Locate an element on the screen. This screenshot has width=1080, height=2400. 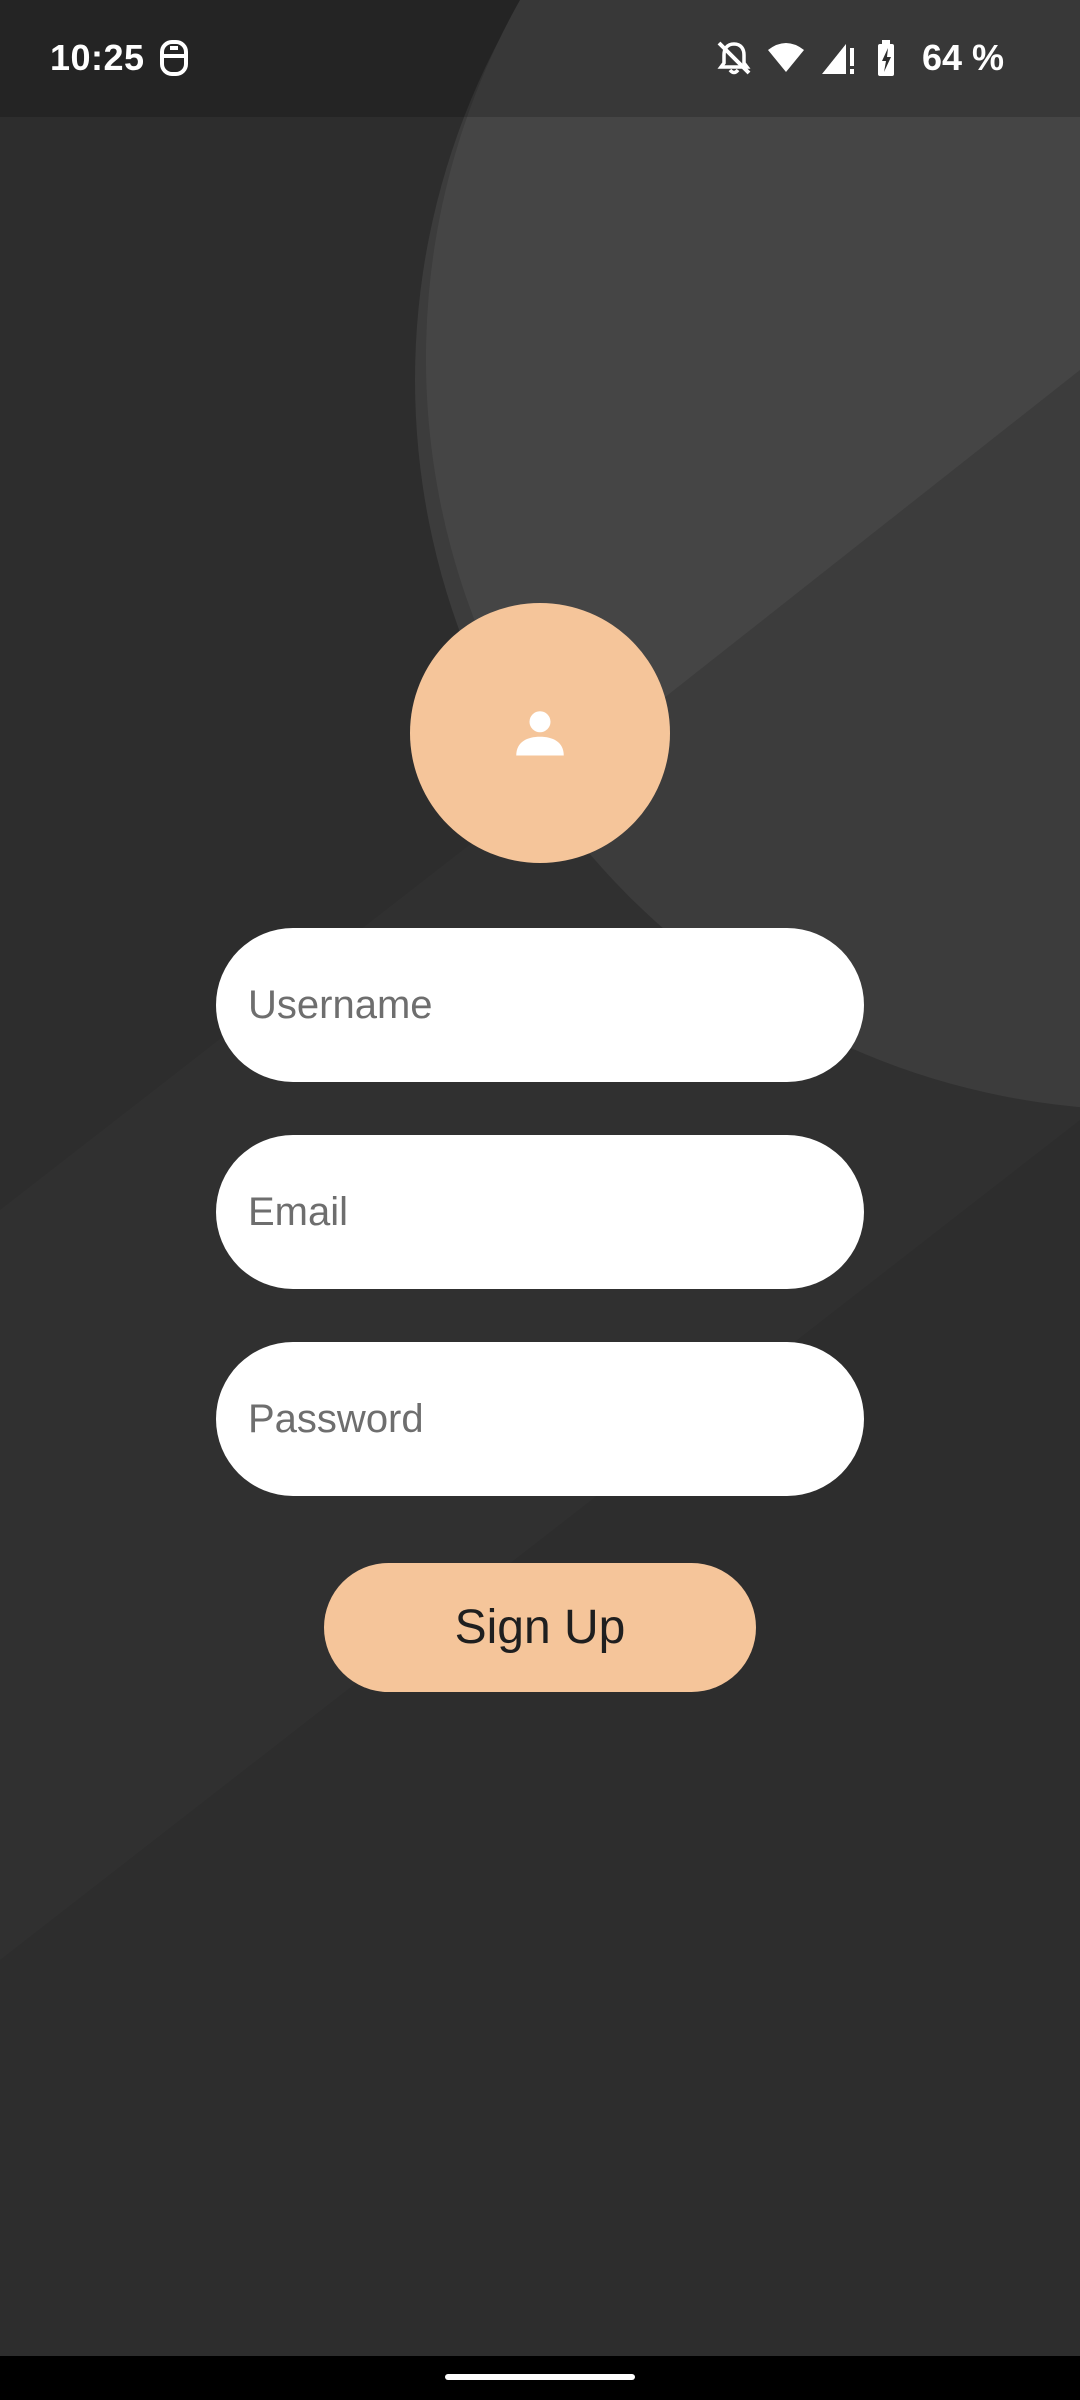
password-input is located at coordinates (540, 1419).